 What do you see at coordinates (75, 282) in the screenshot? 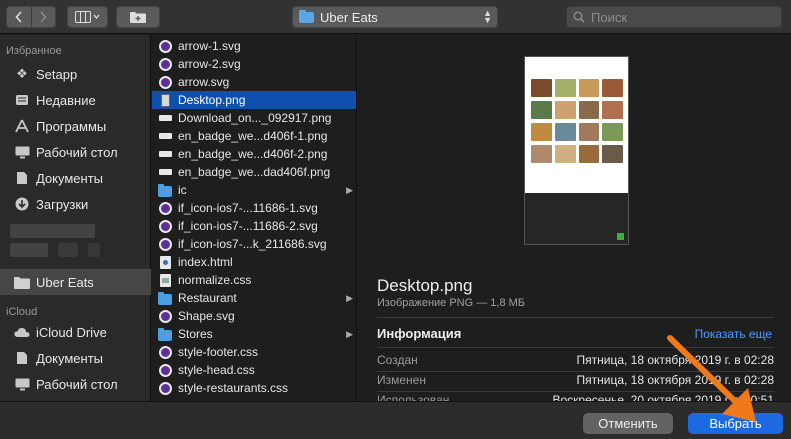
I see `sidebar-item-uber-eats: Uber Eats` at bounding box center [75, 282].